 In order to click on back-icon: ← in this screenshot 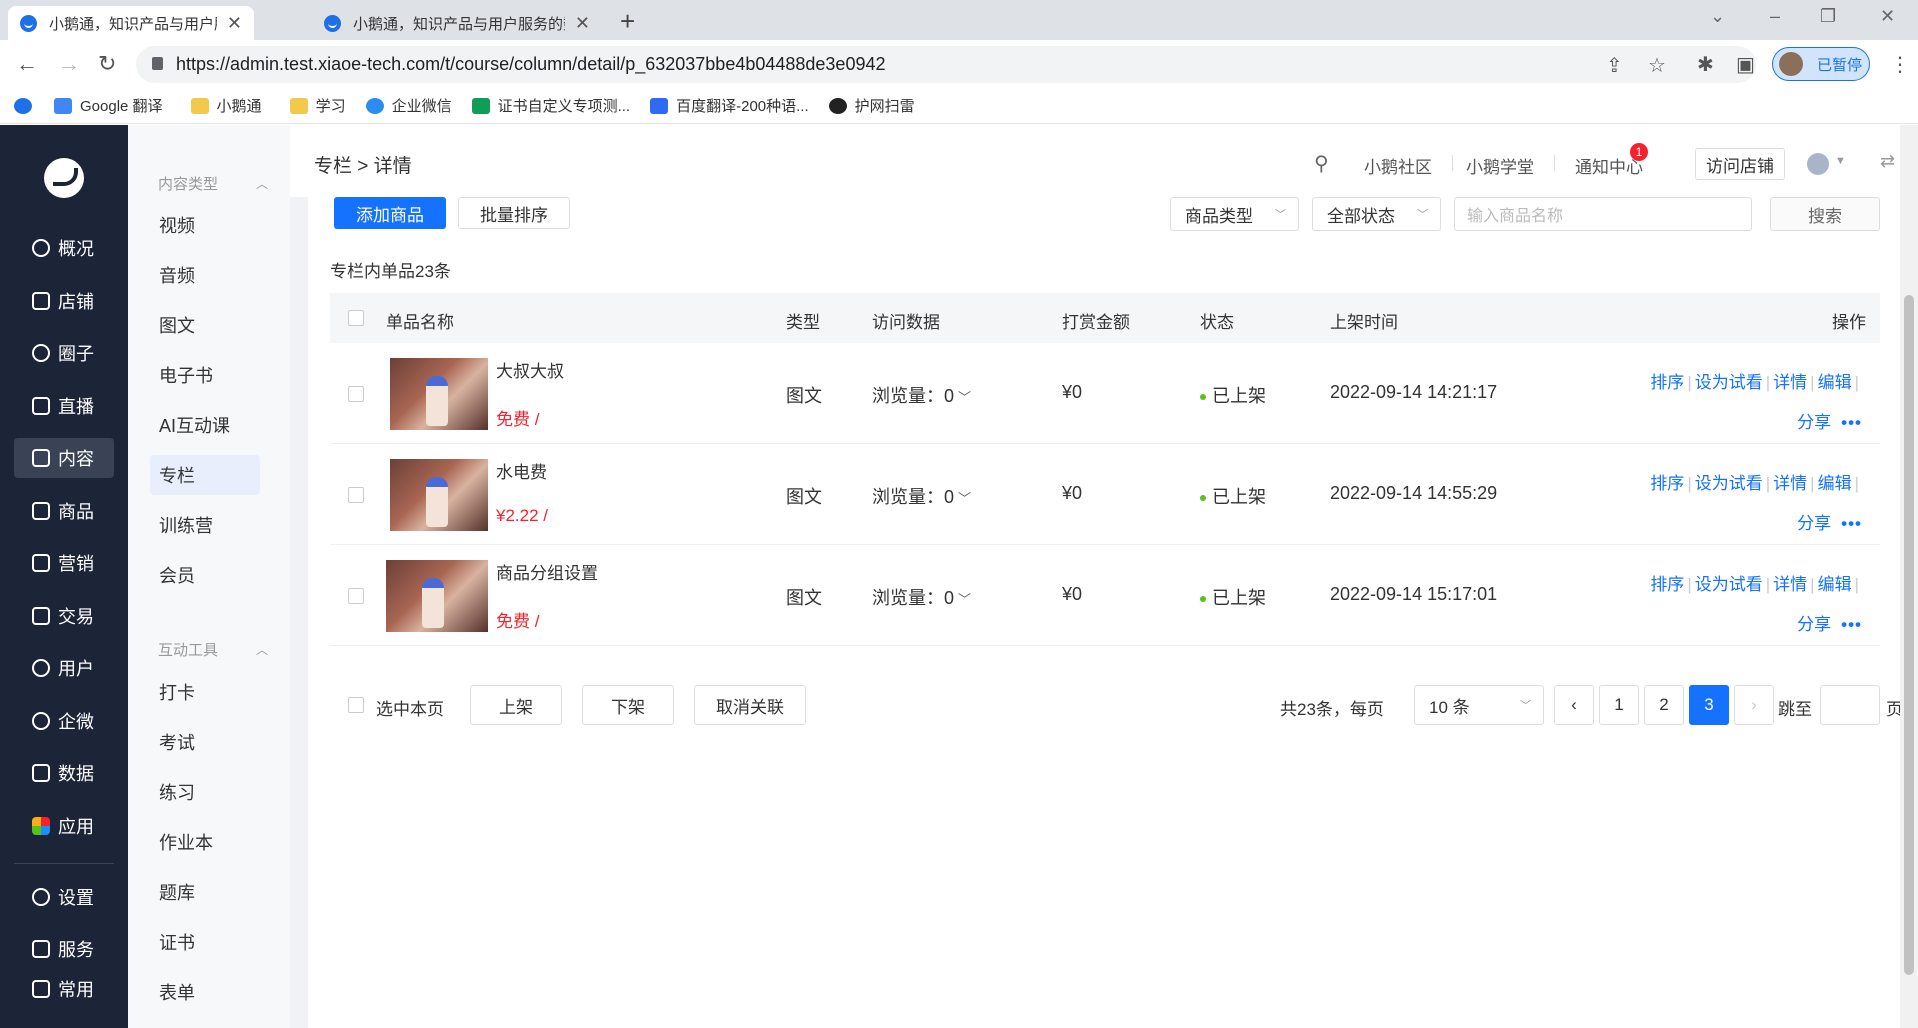, I will do `click(27, 64)`.